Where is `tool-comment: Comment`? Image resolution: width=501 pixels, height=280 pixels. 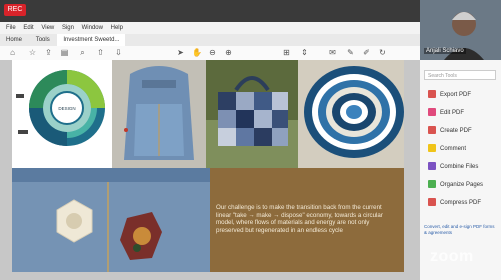 tool-comment: Comment is located at coordinates (463, 149).